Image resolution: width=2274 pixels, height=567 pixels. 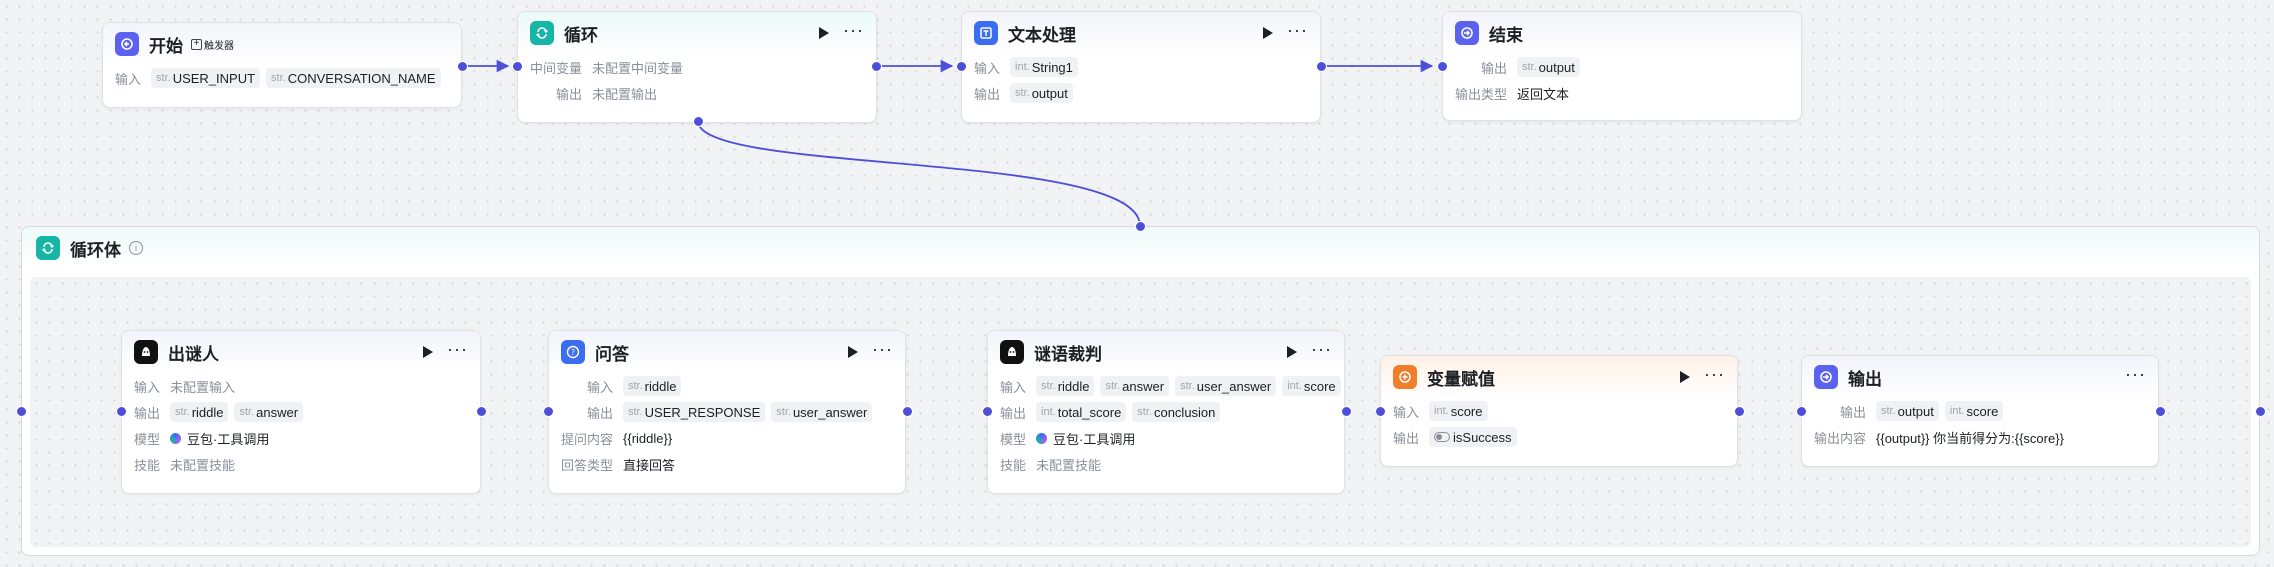 I want to click on trigger-tag: + 触发器, so click(x=212, y=44).